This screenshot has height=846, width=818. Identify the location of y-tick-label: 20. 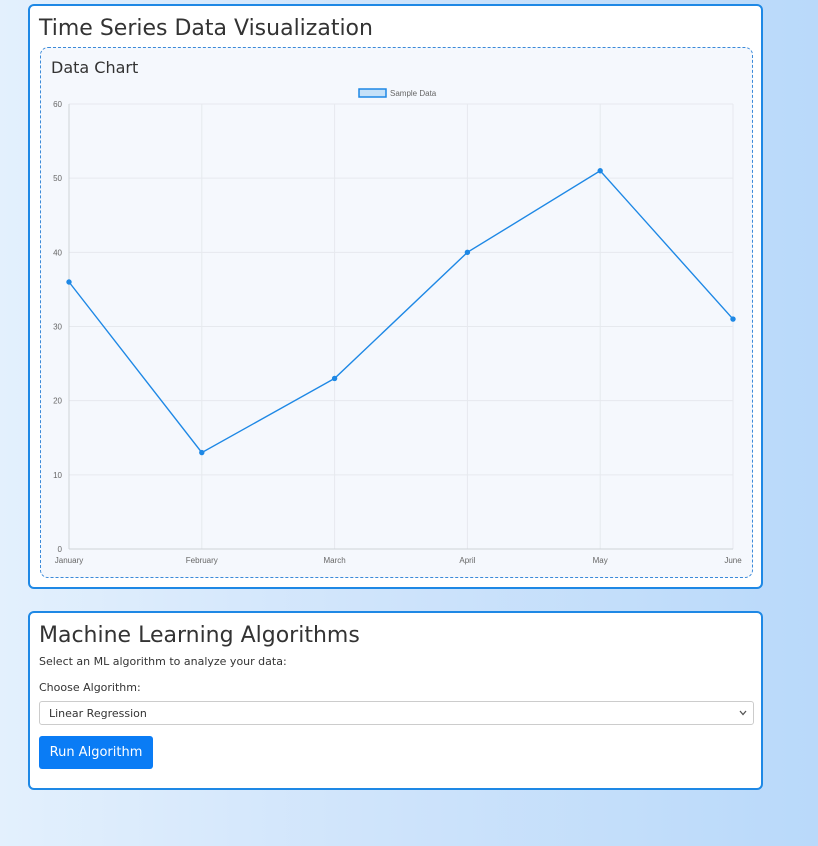
(57, 401).